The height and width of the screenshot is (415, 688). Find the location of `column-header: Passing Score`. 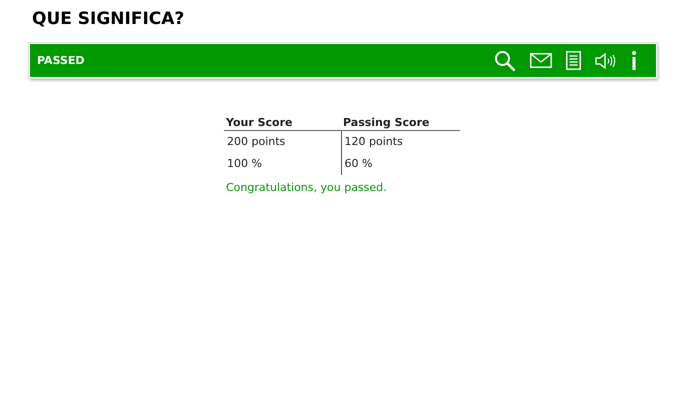

column-header: Passing Score is located at coordinates (400, 121).